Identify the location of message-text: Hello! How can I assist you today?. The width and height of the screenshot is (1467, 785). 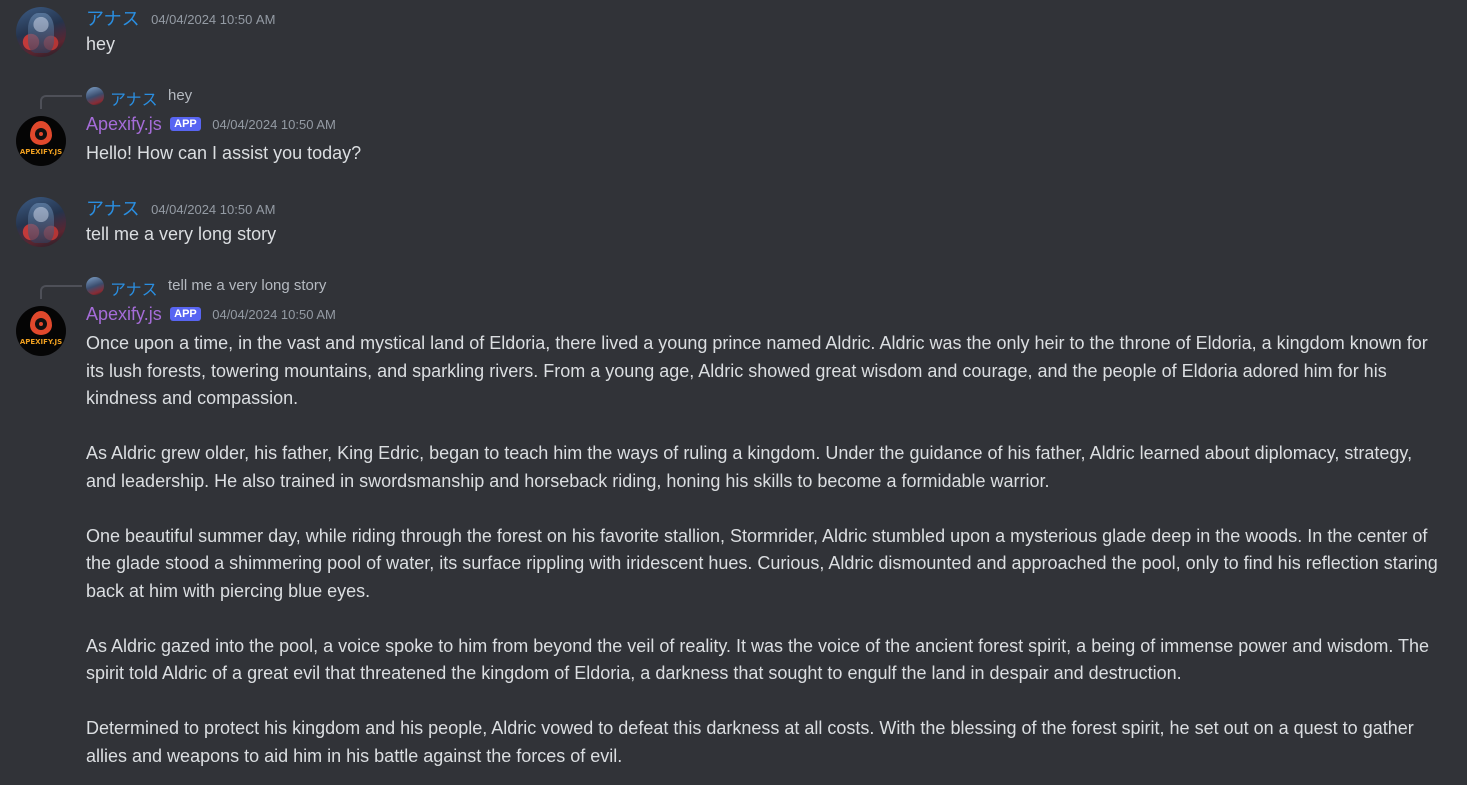
(224, 153).